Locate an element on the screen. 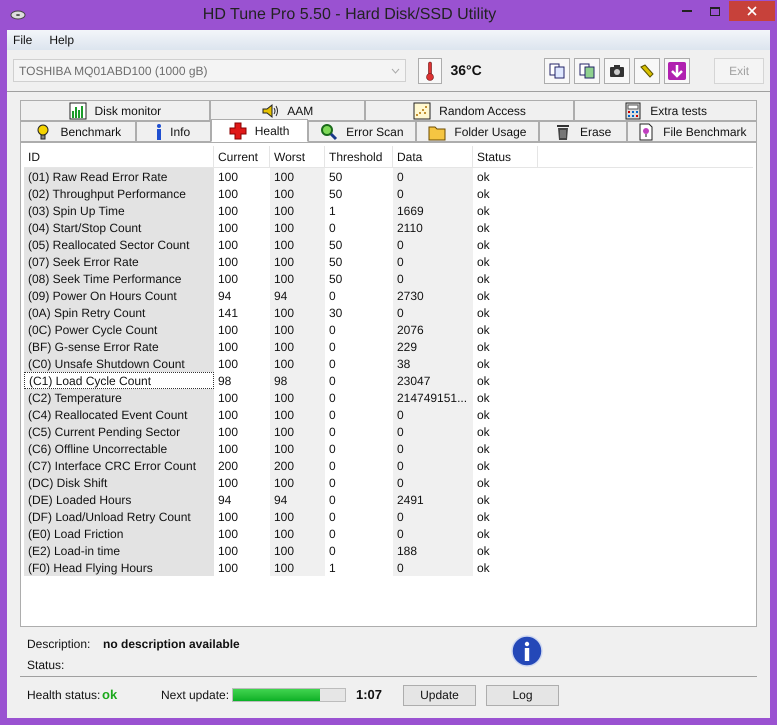 The width and height of the screenshot is (777, 725). table-cell: (C1) Load Cycle Count is located at coordinates (119, 380).